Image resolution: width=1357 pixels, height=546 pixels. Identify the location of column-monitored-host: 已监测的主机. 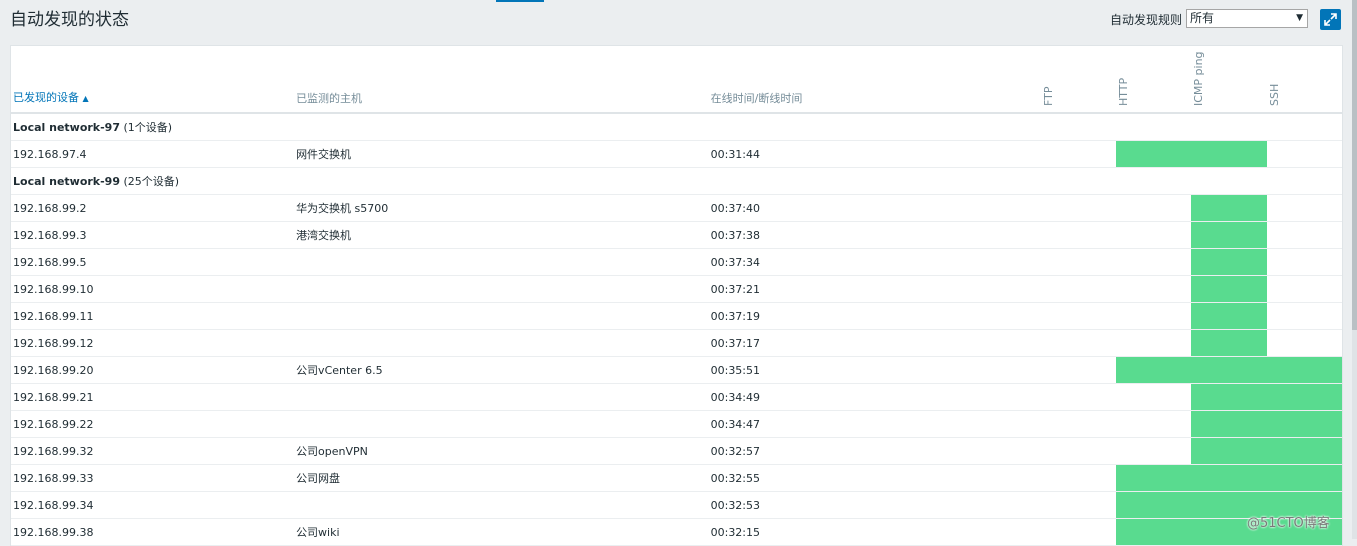
(501, 80).